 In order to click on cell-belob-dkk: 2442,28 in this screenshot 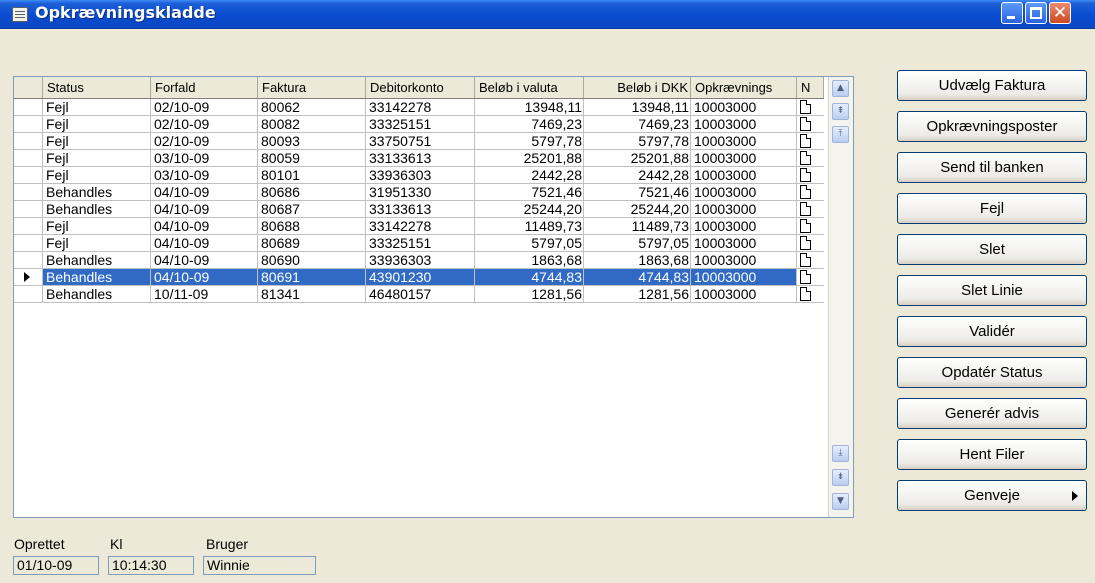, I will do `click(637, 175)`.